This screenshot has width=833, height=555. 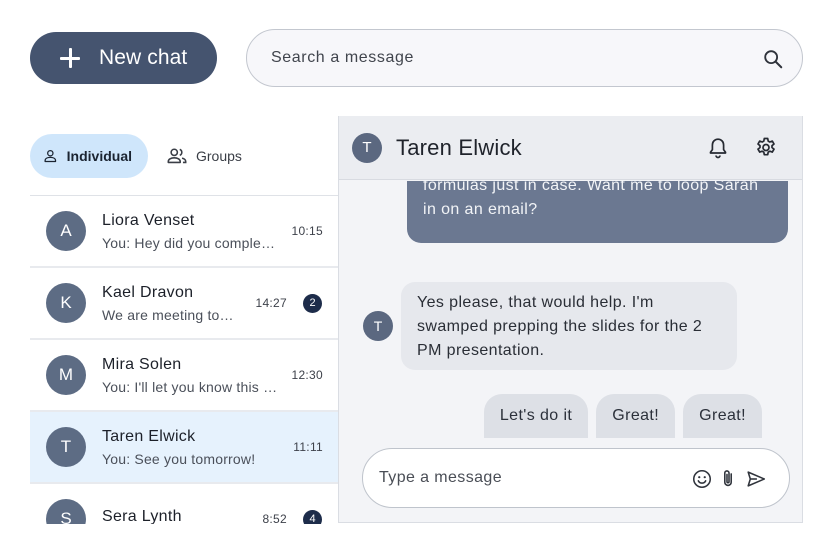 I want to click on new-chat-button: New chat, so click(x=123, y=58).